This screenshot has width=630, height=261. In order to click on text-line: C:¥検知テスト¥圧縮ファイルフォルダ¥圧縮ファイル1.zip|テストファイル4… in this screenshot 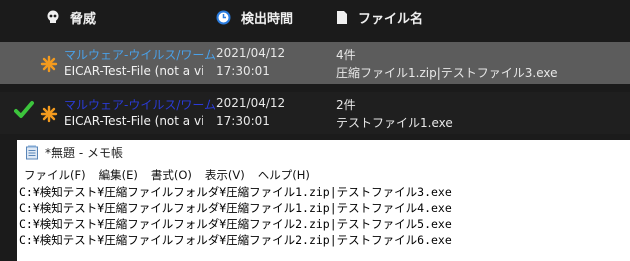, I will do `click(235, 208)`.